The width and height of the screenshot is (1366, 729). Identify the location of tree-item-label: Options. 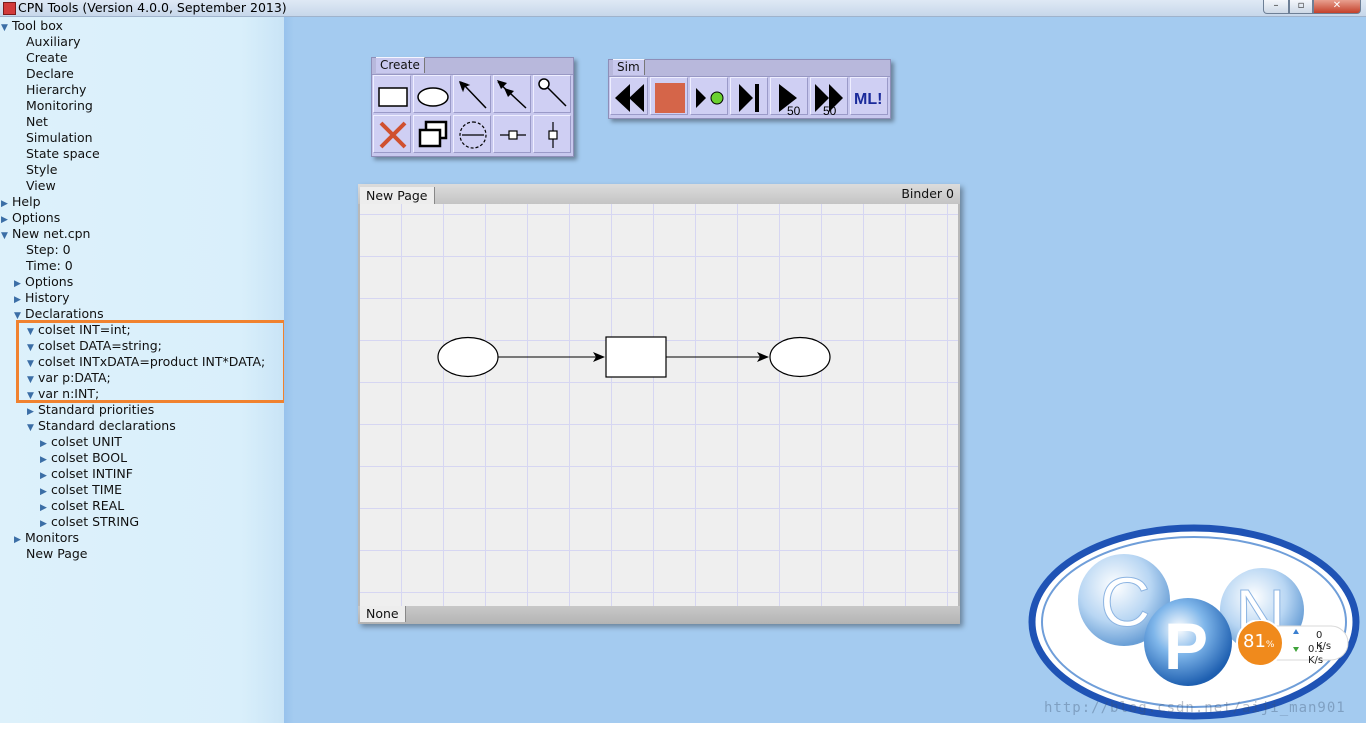
(49, 281).